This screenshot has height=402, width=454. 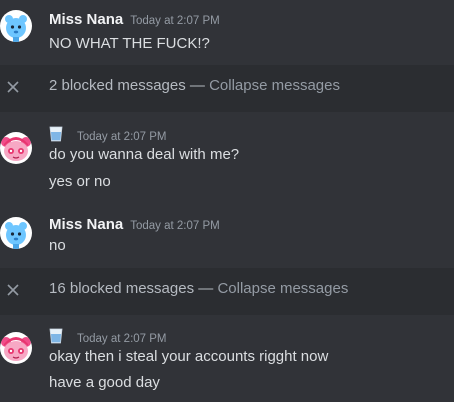 I want to click on message-group: Miss Nana Today at 2:07 PM no, so click(x=227, y=240).